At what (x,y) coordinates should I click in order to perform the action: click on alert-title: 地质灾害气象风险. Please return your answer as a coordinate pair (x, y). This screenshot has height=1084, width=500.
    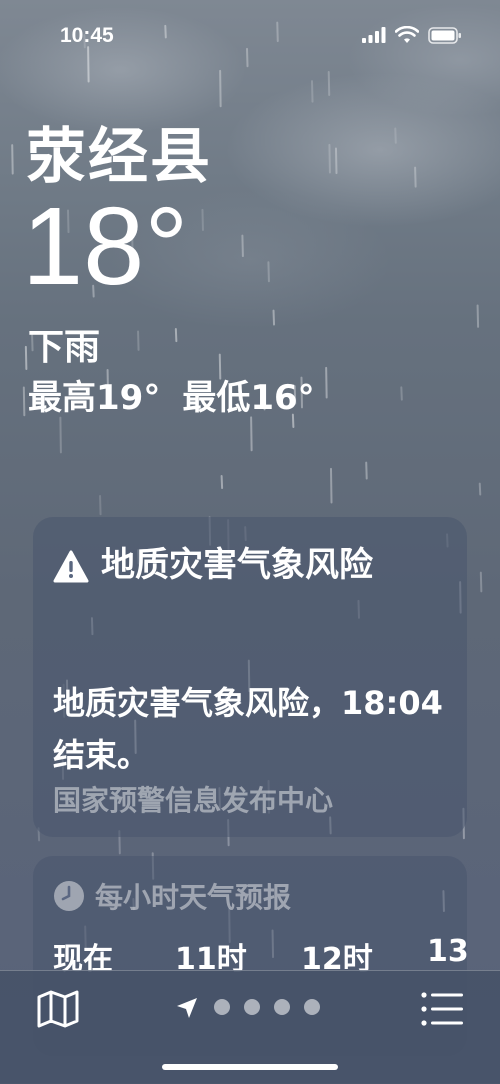
    Looking at the image, I should click on (237, 565).